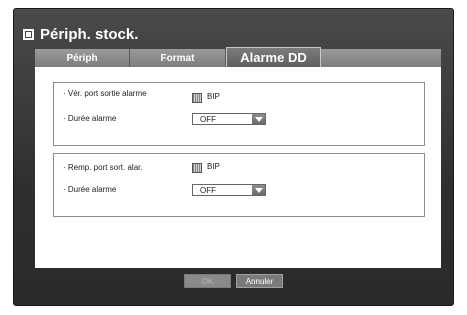 This screenshot has width=467, height=315. I want to click on bip-label-2: BIP, so click(213, 166).